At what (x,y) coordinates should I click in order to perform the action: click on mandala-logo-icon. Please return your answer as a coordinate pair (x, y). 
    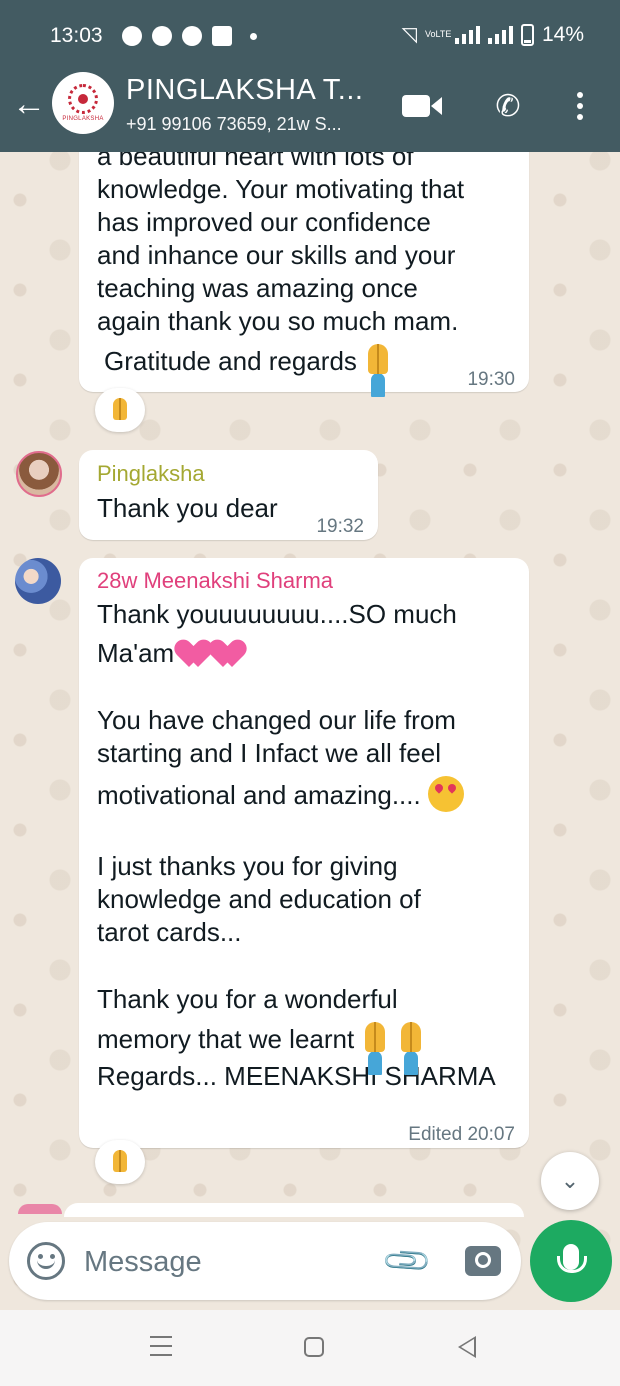
    Looking at the image, I should click on (83, 99).